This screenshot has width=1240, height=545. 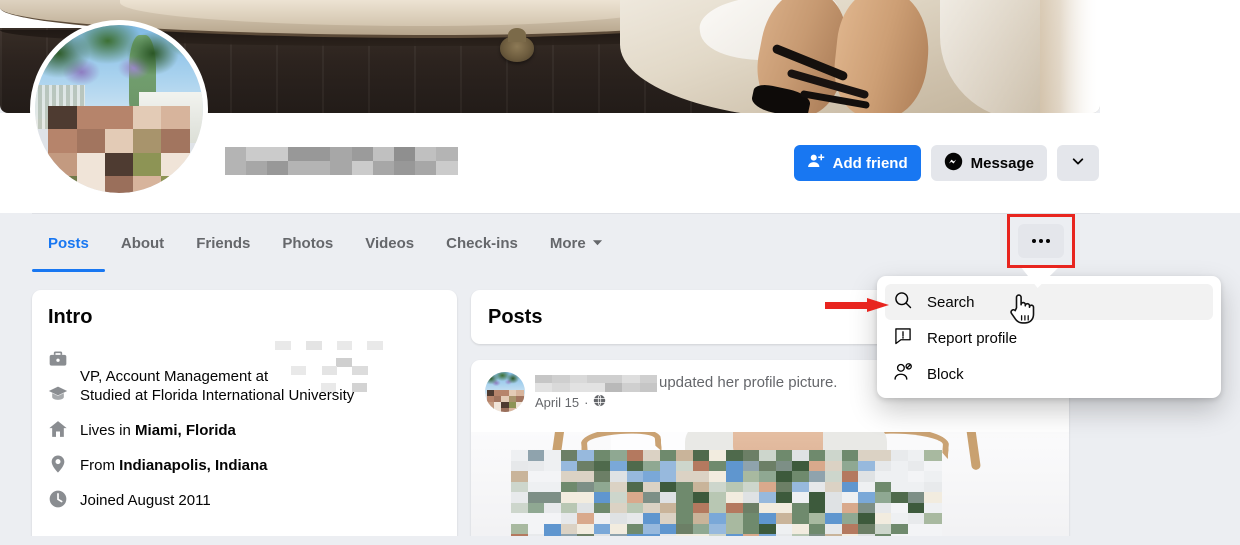 What do you see at coordinates (1170, 56) in the screenshot?
I see `cover-right-blank-area` at bounding box center [1170, 56].